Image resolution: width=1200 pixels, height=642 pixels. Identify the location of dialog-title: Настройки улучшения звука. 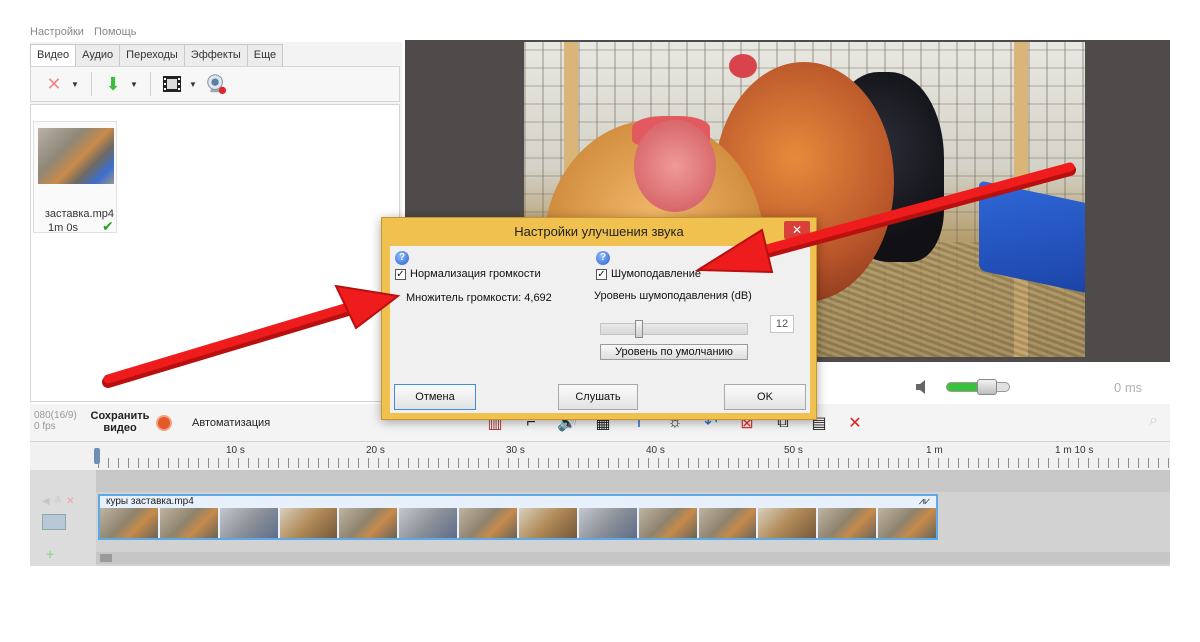
(599, 231).